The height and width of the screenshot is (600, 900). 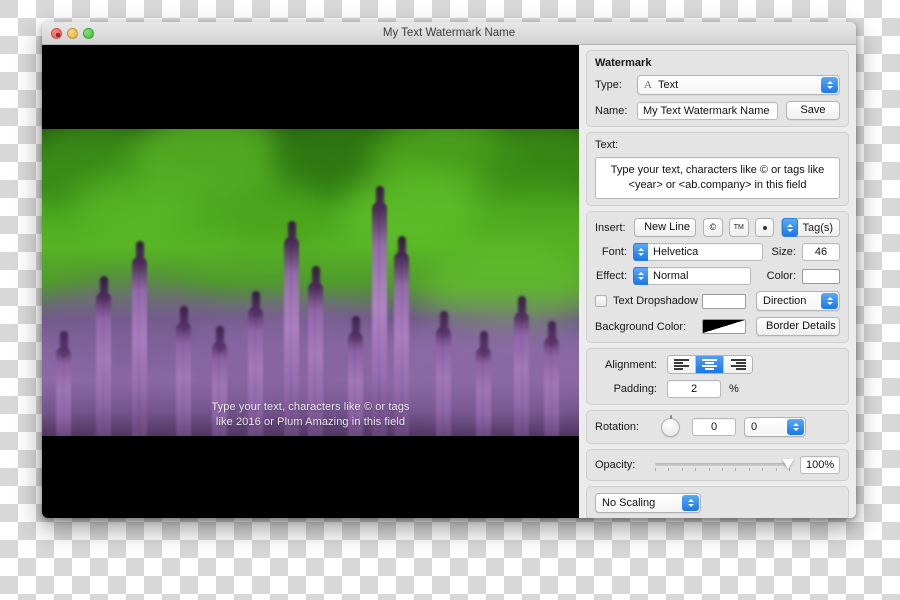 What do you see at coordinates (641, 326) in the screenshot?
I see `background-color-label: Background Color:` at bounding box center [641, 326].